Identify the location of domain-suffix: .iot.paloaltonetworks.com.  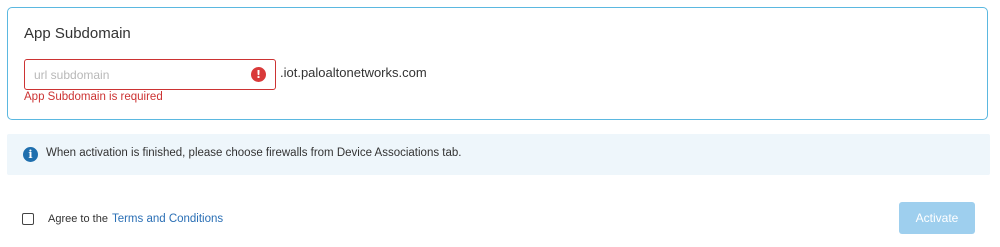
(353, 72).